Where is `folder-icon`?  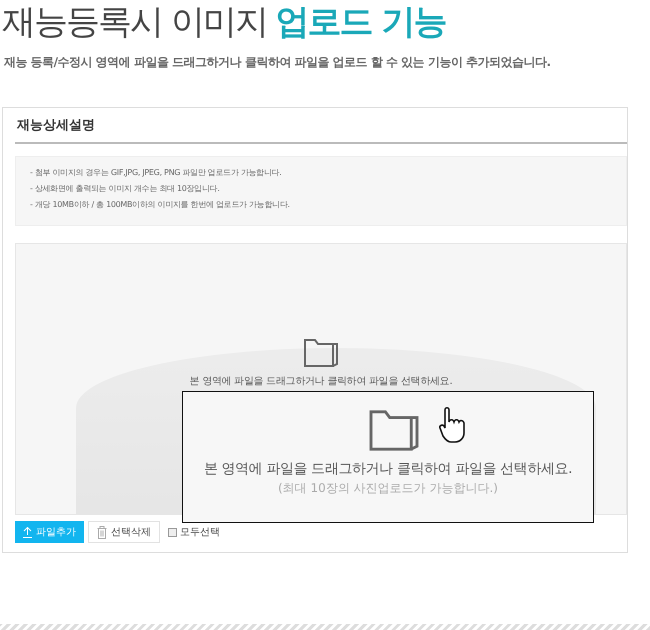 folder-icon is located at coordinates (321, 352).